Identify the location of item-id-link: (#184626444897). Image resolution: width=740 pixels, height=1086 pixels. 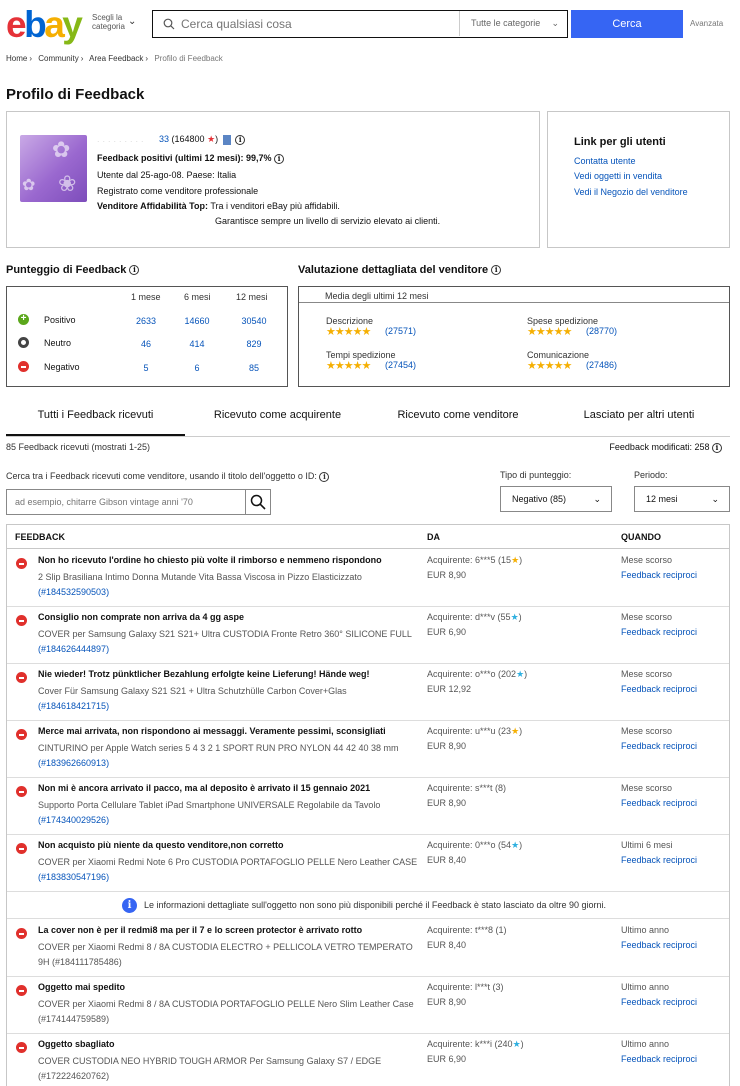
(73, 649).